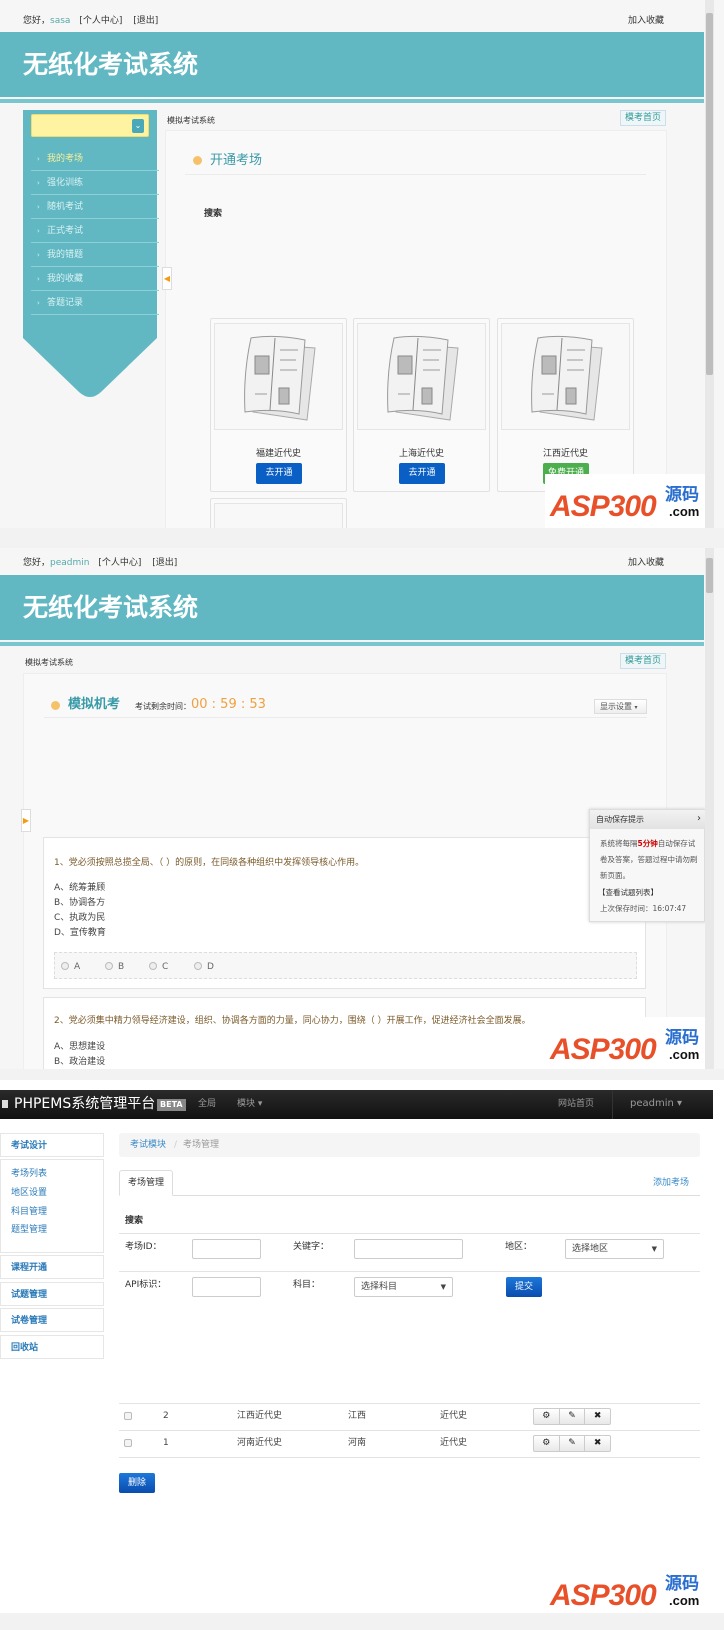  What do you see at coordinates (29, 1212) in the screenshot?
I see `sidebar-item-subject-management: 科目管理` at bounding box center [29, 1212].